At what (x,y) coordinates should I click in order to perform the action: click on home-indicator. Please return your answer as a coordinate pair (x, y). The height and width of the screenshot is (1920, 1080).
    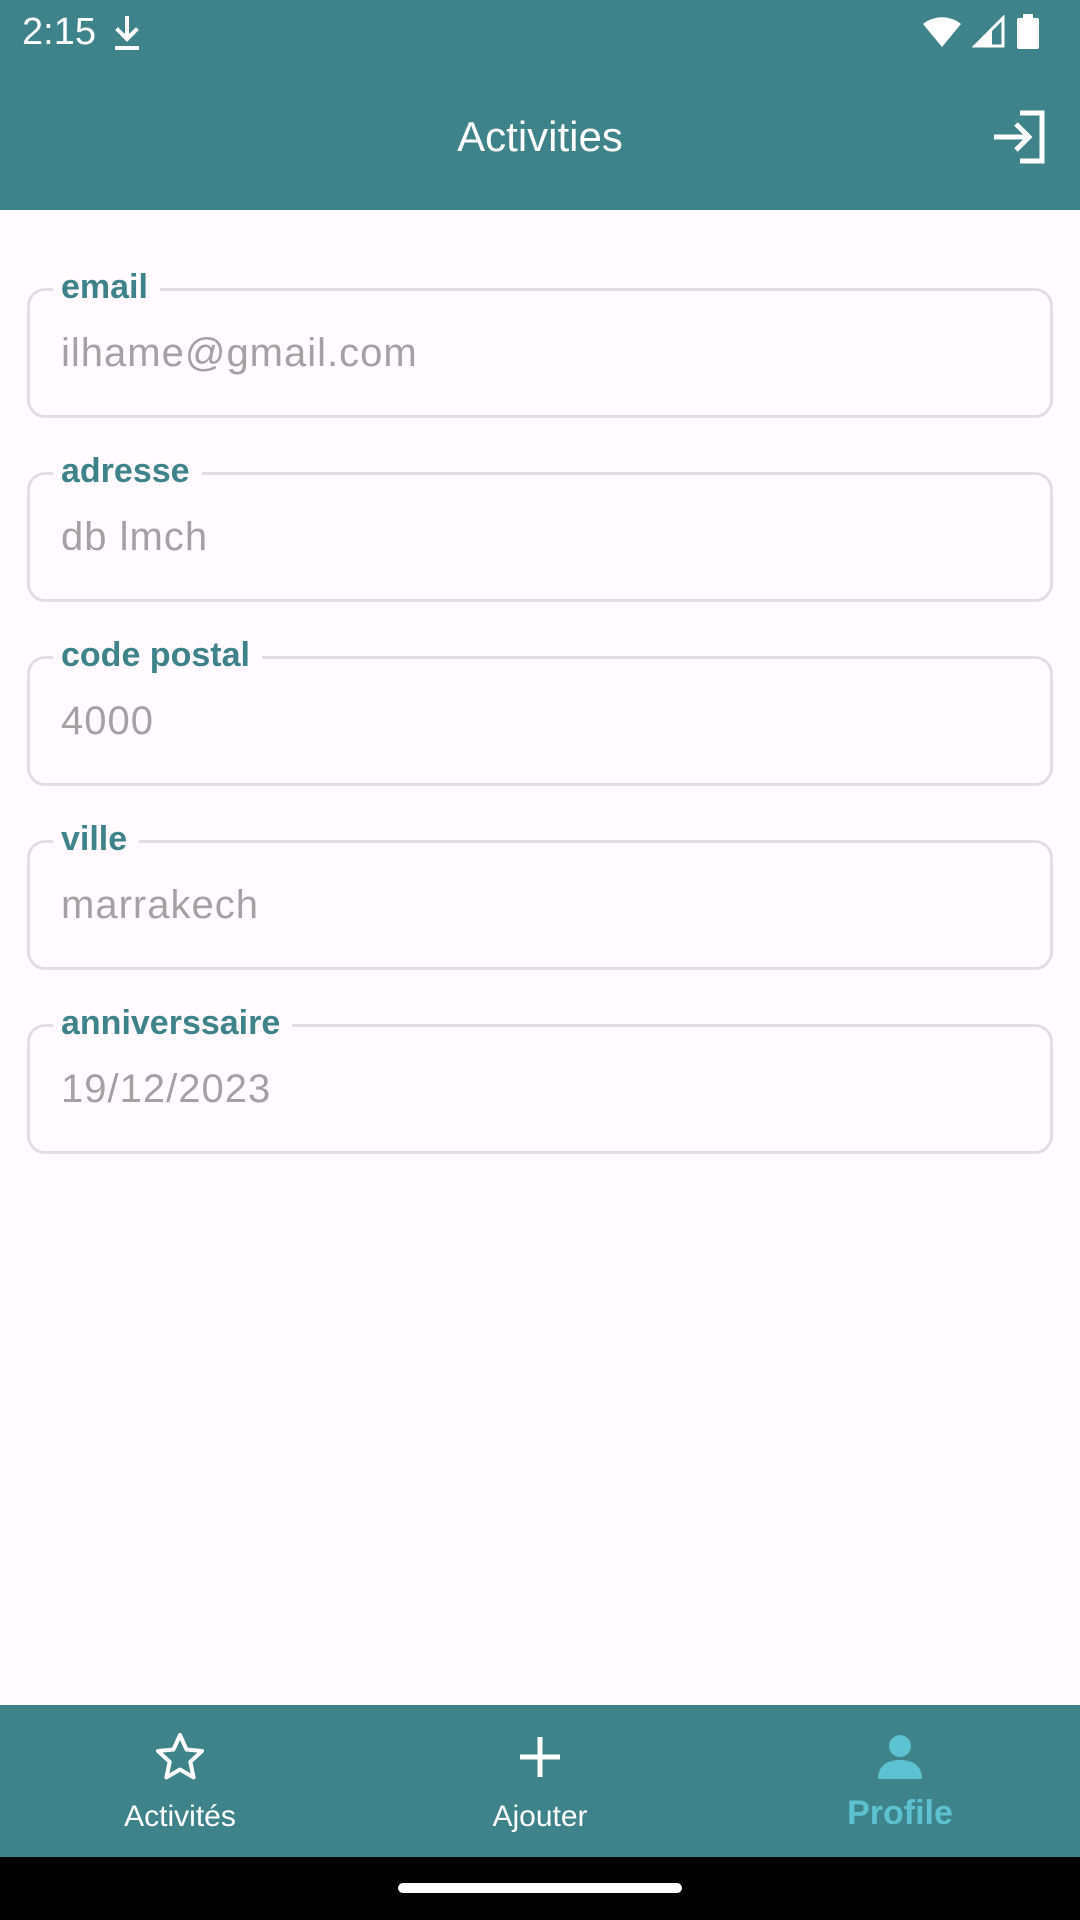
    Looking at the image, I should click on (540, 1888).